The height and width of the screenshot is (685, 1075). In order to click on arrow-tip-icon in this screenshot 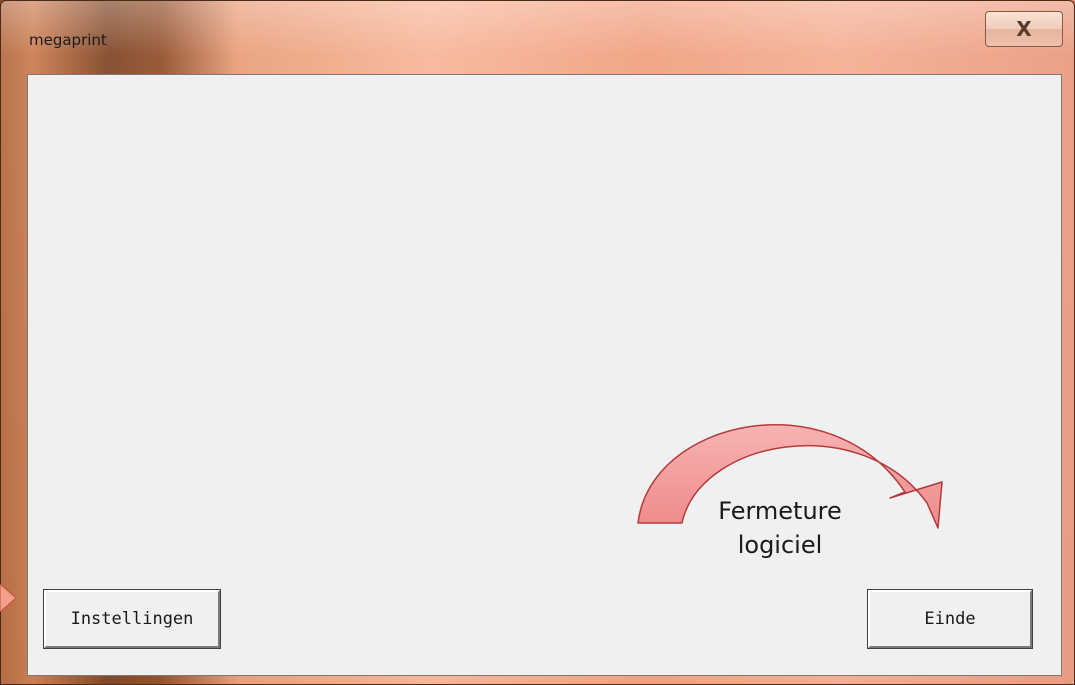, I will do `click(8, 598)`.